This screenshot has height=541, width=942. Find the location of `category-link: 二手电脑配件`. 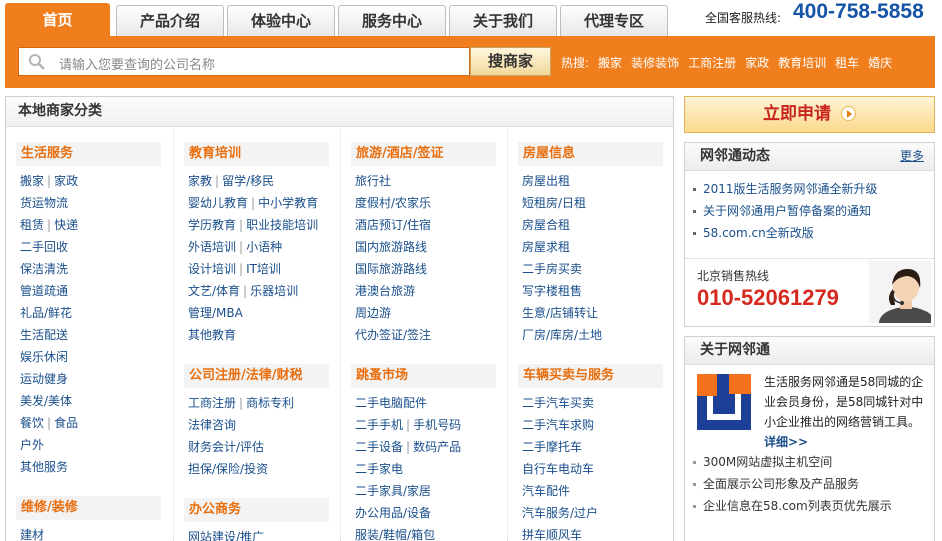

category-link: 二手电脑配件 is located at coordinates (391, 403).